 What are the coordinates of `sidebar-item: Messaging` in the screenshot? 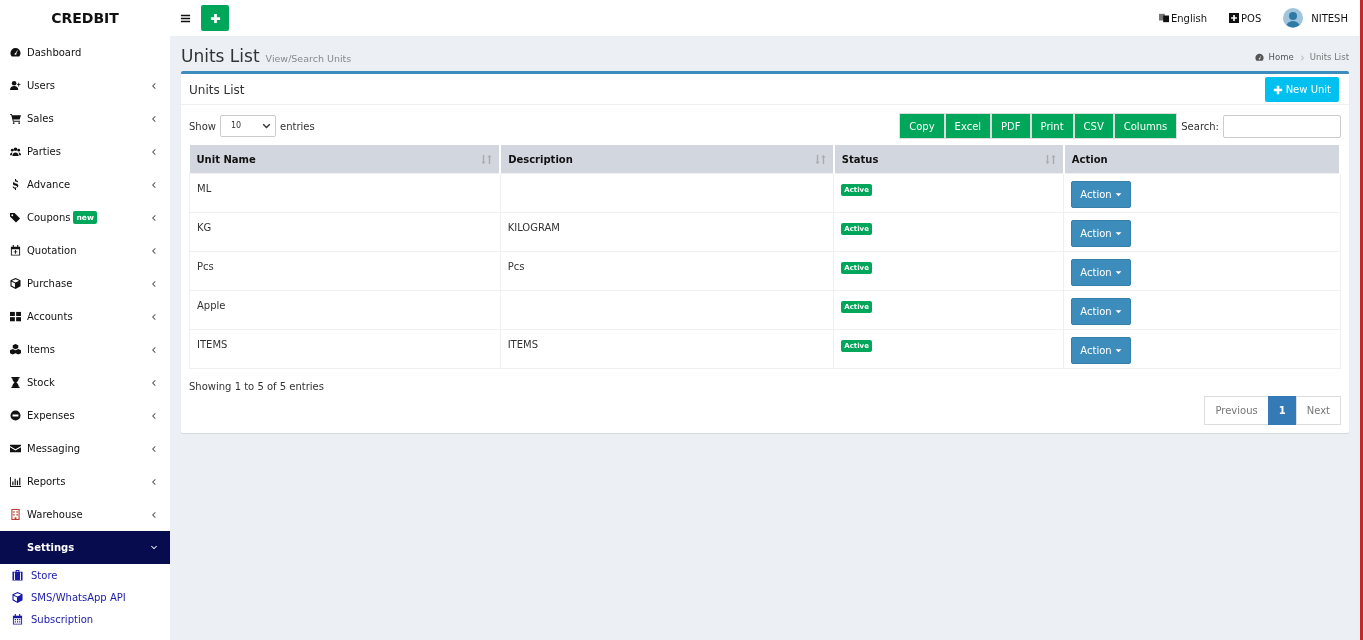 It's located at (85, 448).